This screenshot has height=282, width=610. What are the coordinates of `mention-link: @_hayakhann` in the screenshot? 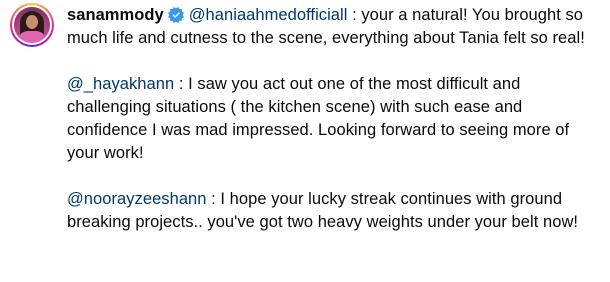 It's located at (120, 84).